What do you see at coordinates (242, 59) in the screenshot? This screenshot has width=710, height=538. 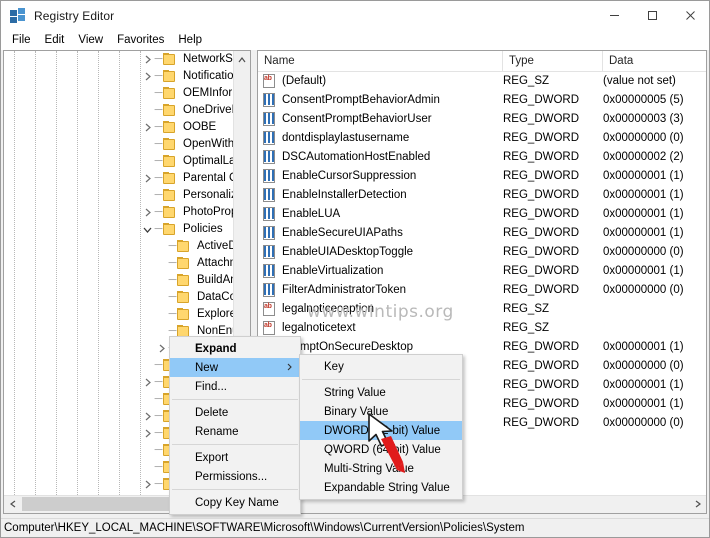 I see `chevron-up-icon` at bounding box center [242, 59].